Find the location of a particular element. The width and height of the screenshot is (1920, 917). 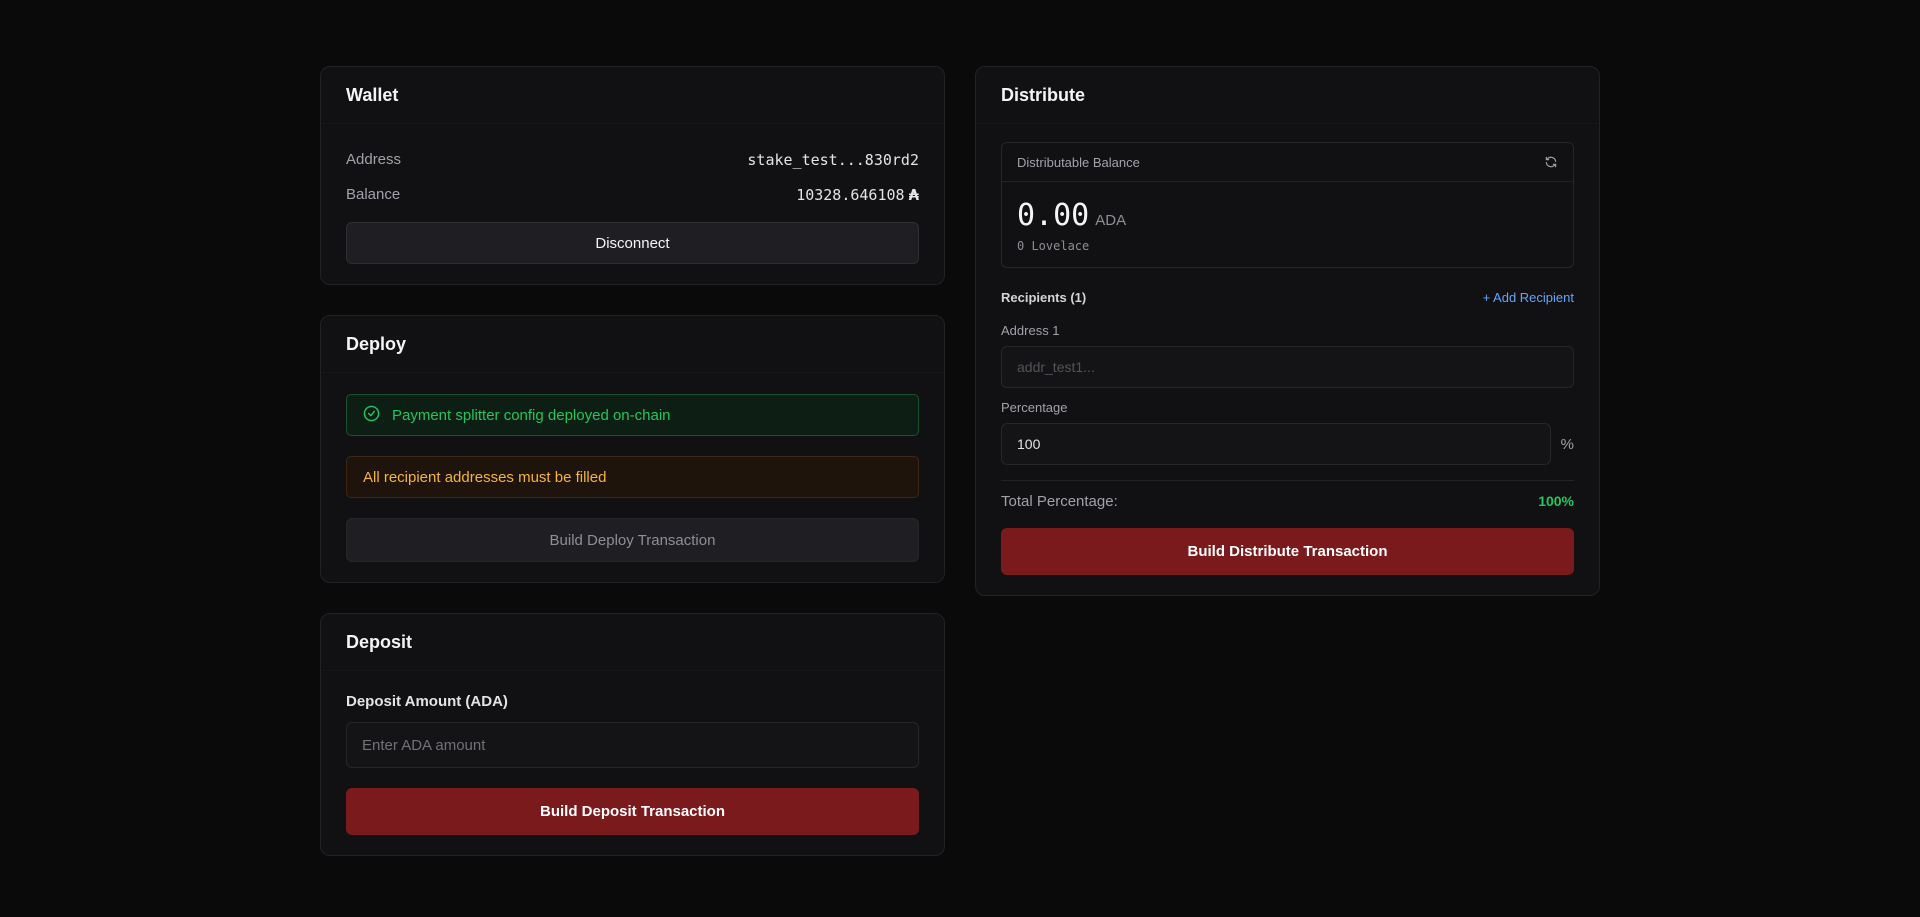

deposit-amount-label: Deposit Amount (ADA) is located at coordinates (427, 701).